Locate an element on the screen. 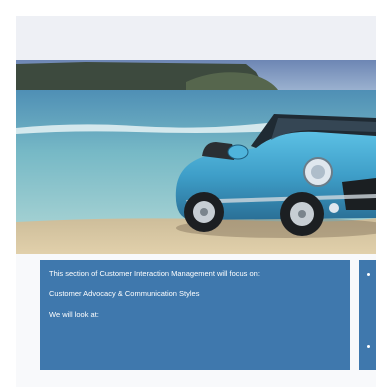 Image resolution: width=376 pixels, height=387 pixels. lead-in-text: We will look at: is located at coordinates (74, 314).